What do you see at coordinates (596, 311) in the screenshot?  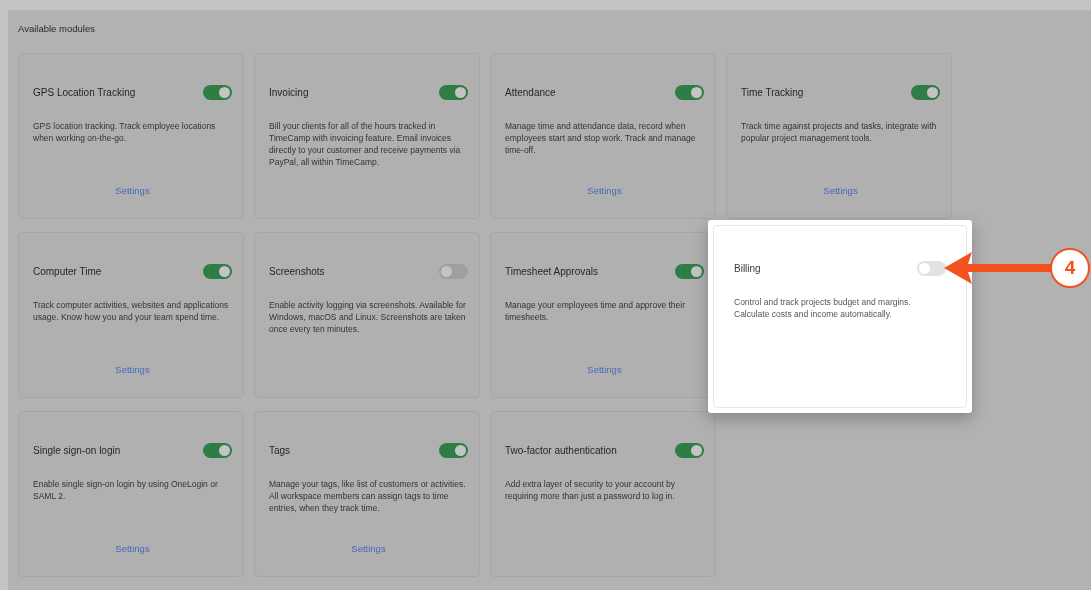 I see `module-description: Manage your employees time and approve their timesheets.` at bounding box center [596, 311].